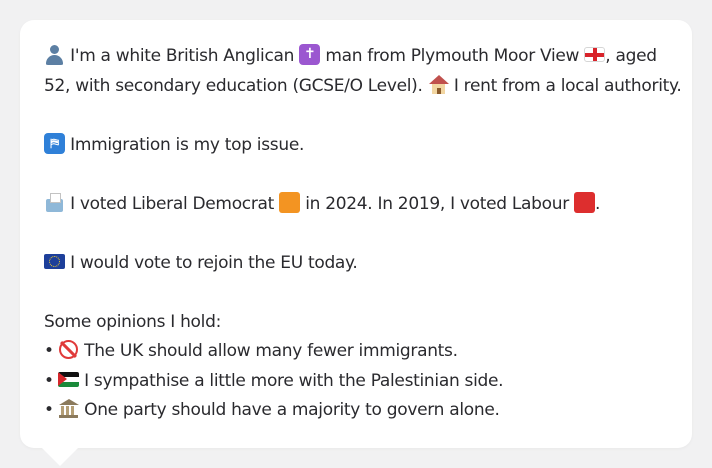  I want to click on identity-text-1: I'm a white British Anglican, so click(182, 56).